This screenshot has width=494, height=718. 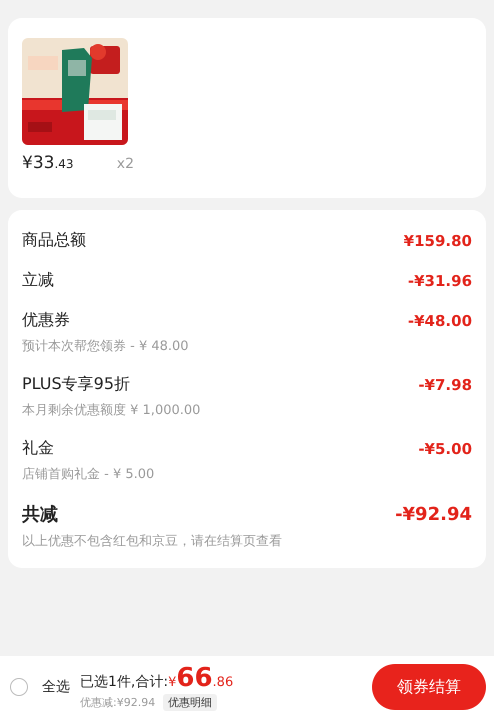 What do you see at coordinates (46, 320) in the screenshot?
I see `summary-label: 优惠券` at bounding box center [46, 320].